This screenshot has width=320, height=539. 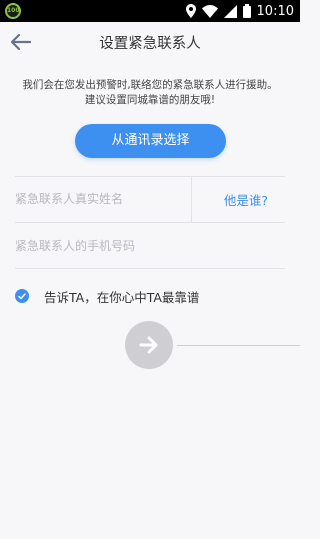 I want to click on notify-checkbox-label: 告诉TA，在你心中TA最靠谱, so click(x=122, y=297).